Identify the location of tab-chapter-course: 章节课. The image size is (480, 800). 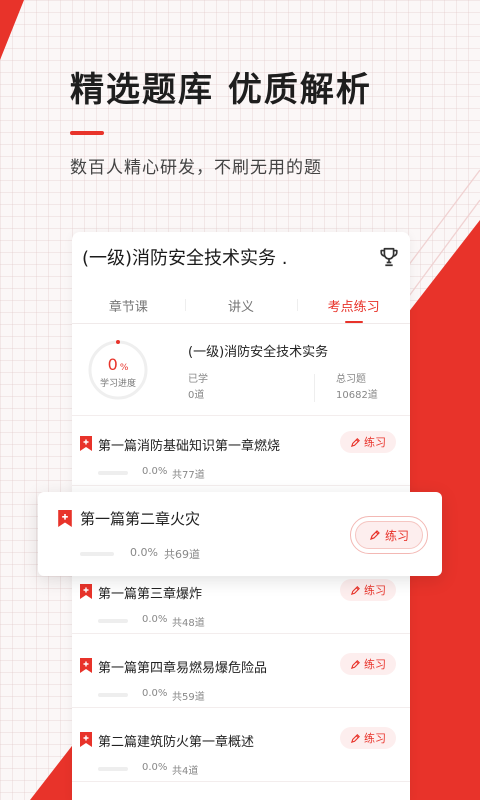
(128, 304).